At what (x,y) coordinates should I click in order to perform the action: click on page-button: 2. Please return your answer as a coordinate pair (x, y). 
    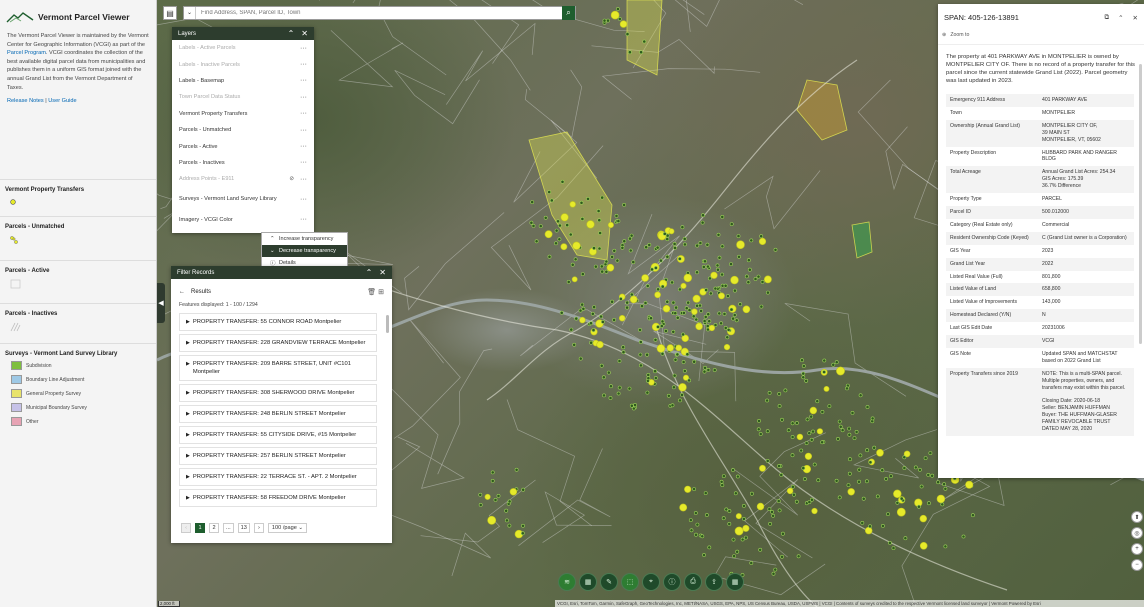
    Looking at the image, I should click on (214, 528).